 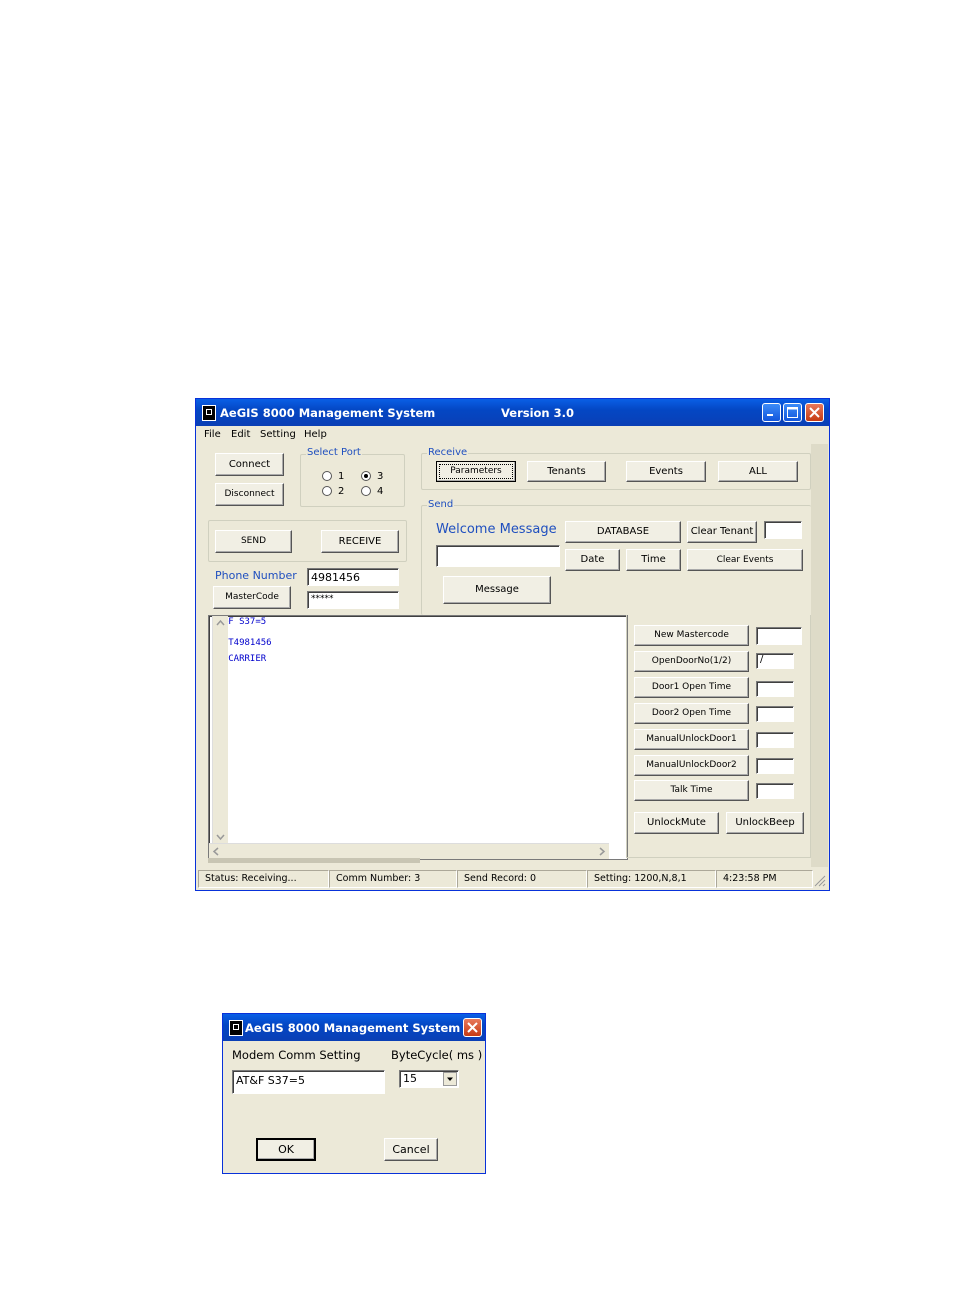 I want to click on port-4-label: 4, so click(x=380, y=491).